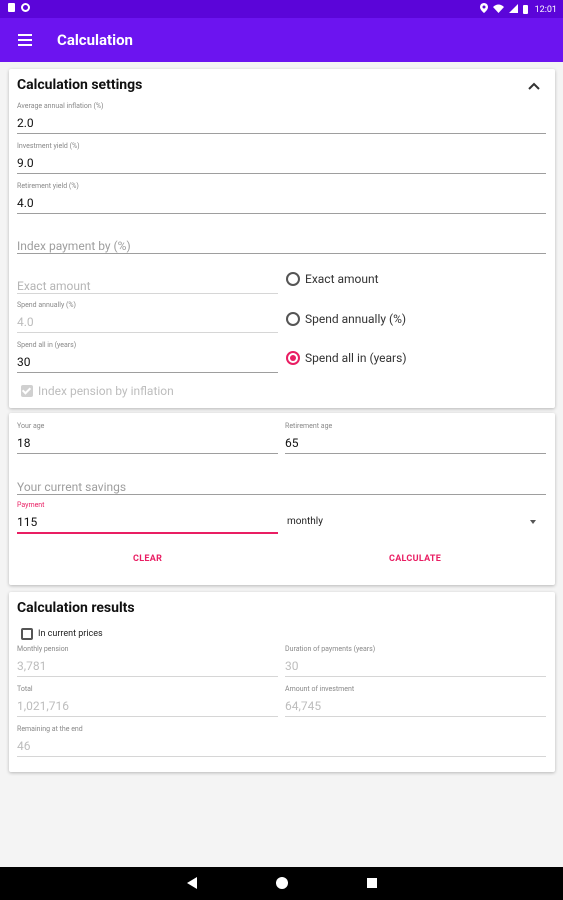 This screenshot has height=900, width=563. What do you see at coordinates (97, 391) in the screenshot?
I see `index-pension-checkbox: Index pension by inflation` at bounding box center [97, 391].